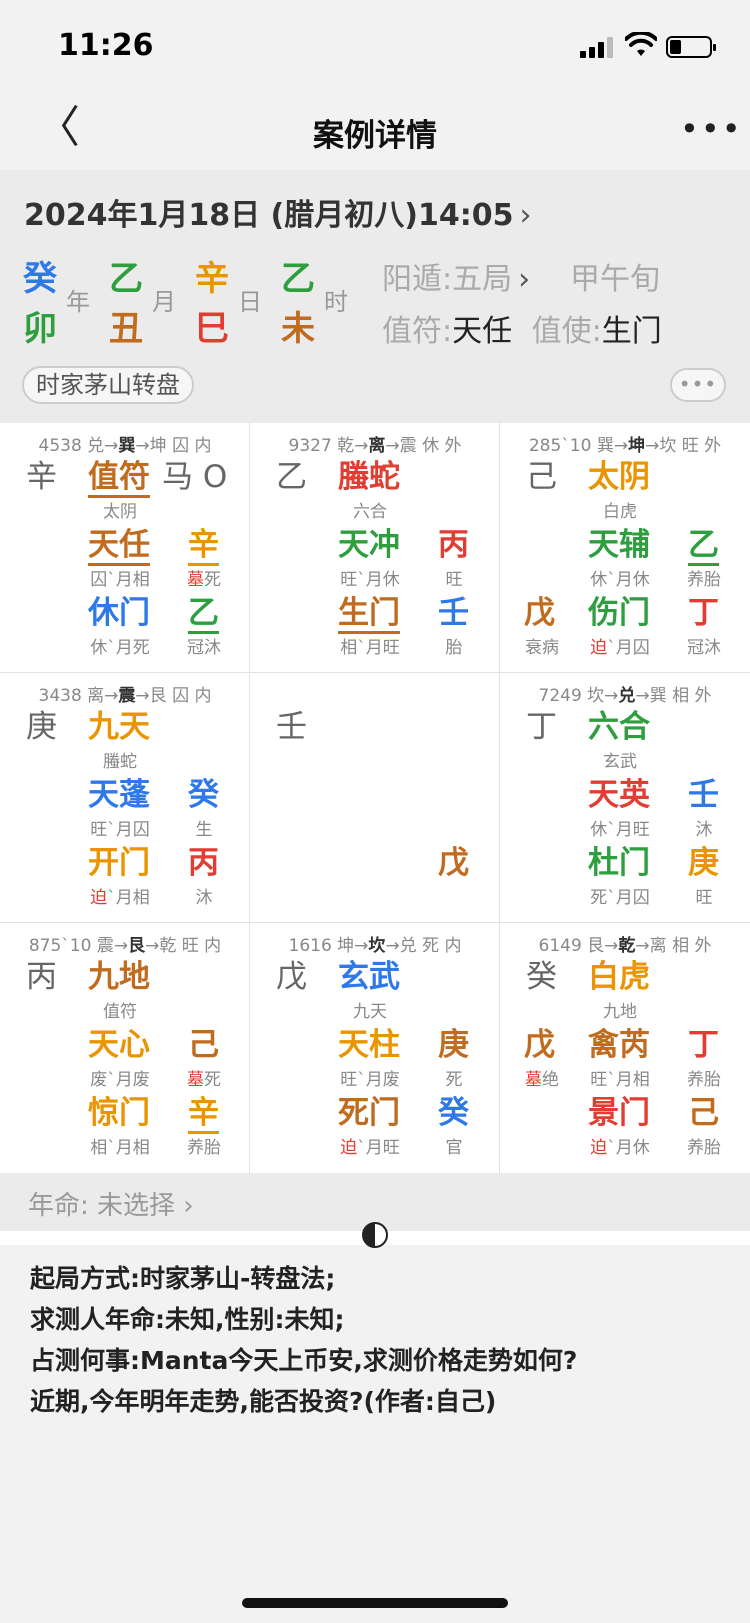 This screenshot has width=750, height=1623. I want to click on zhifu-value: 天任, so click(482, 331).